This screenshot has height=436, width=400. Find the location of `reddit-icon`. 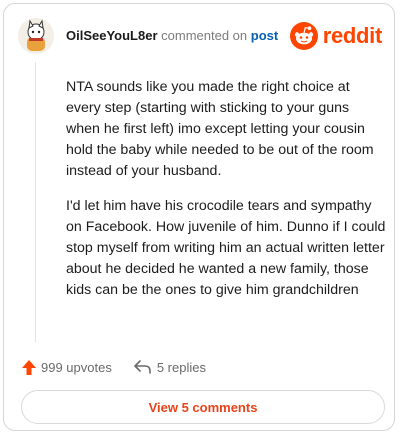

reddit-icon is located at coordinates (303, 36).